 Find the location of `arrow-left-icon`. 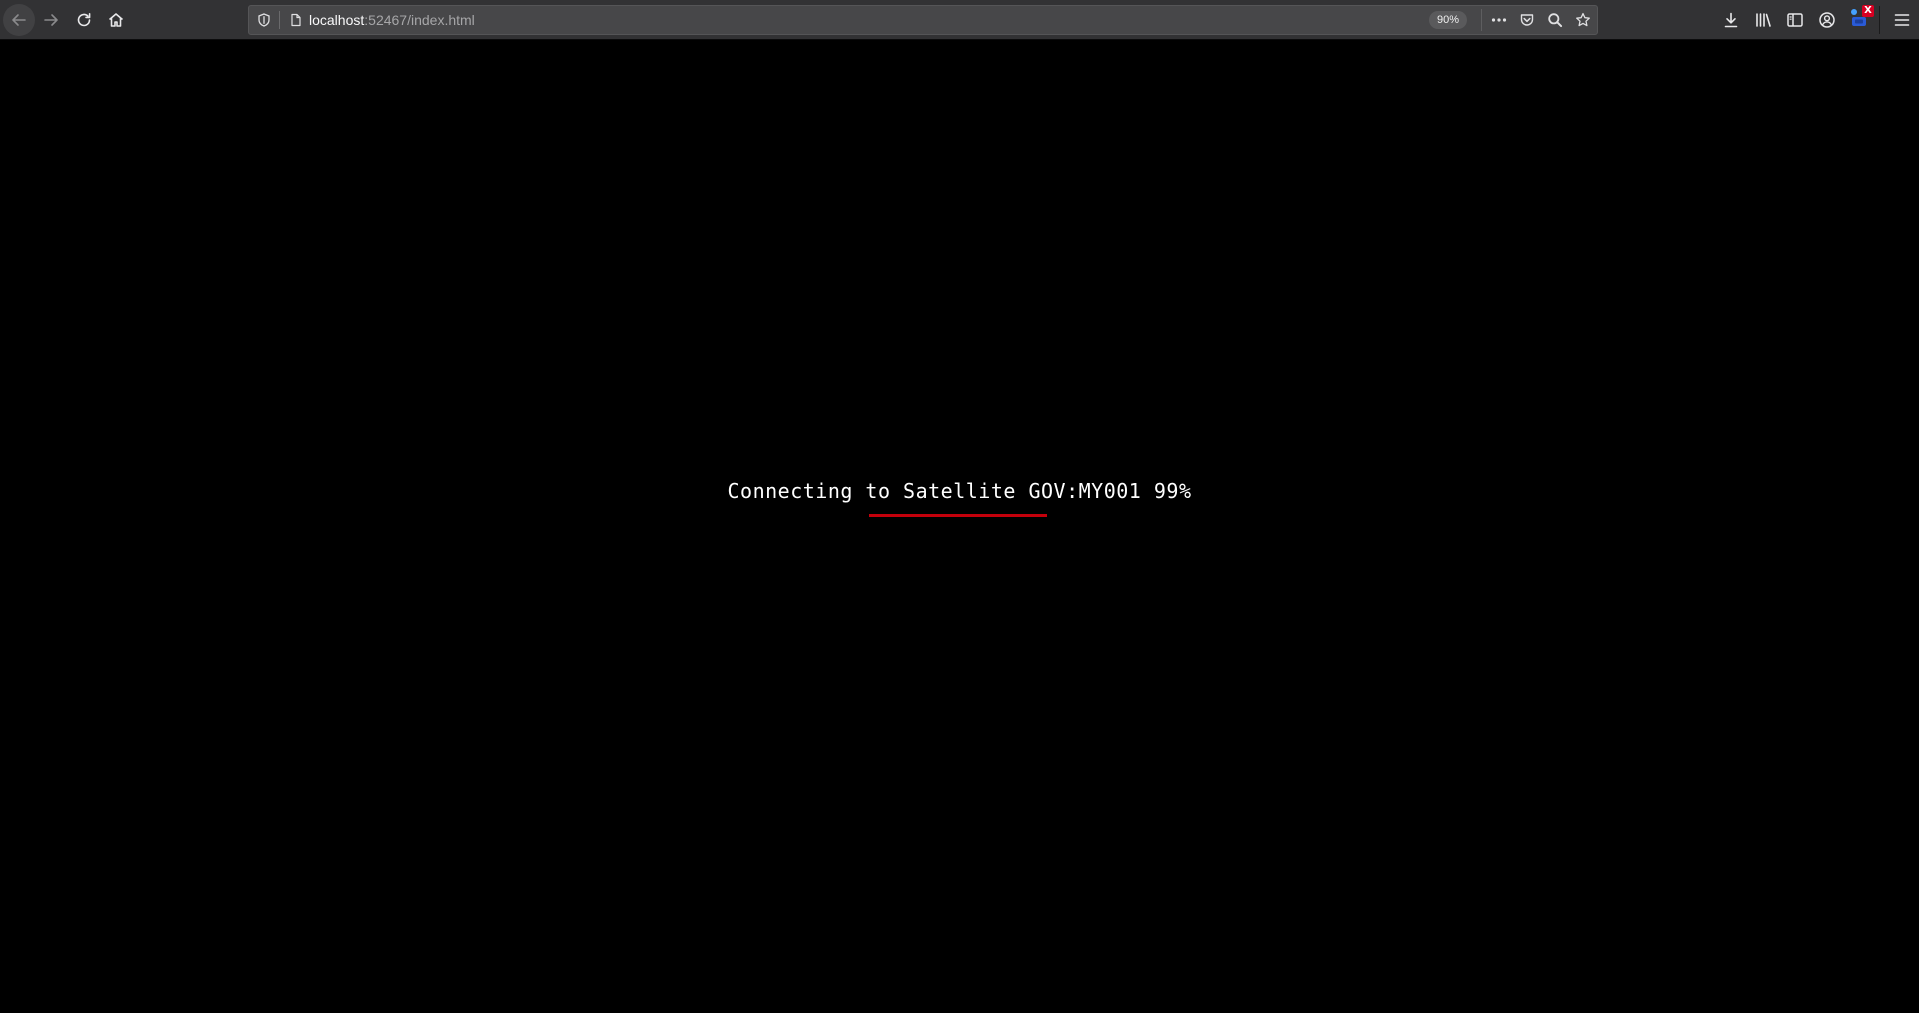

arrow-left-icon is located at coordinates (19, 20).